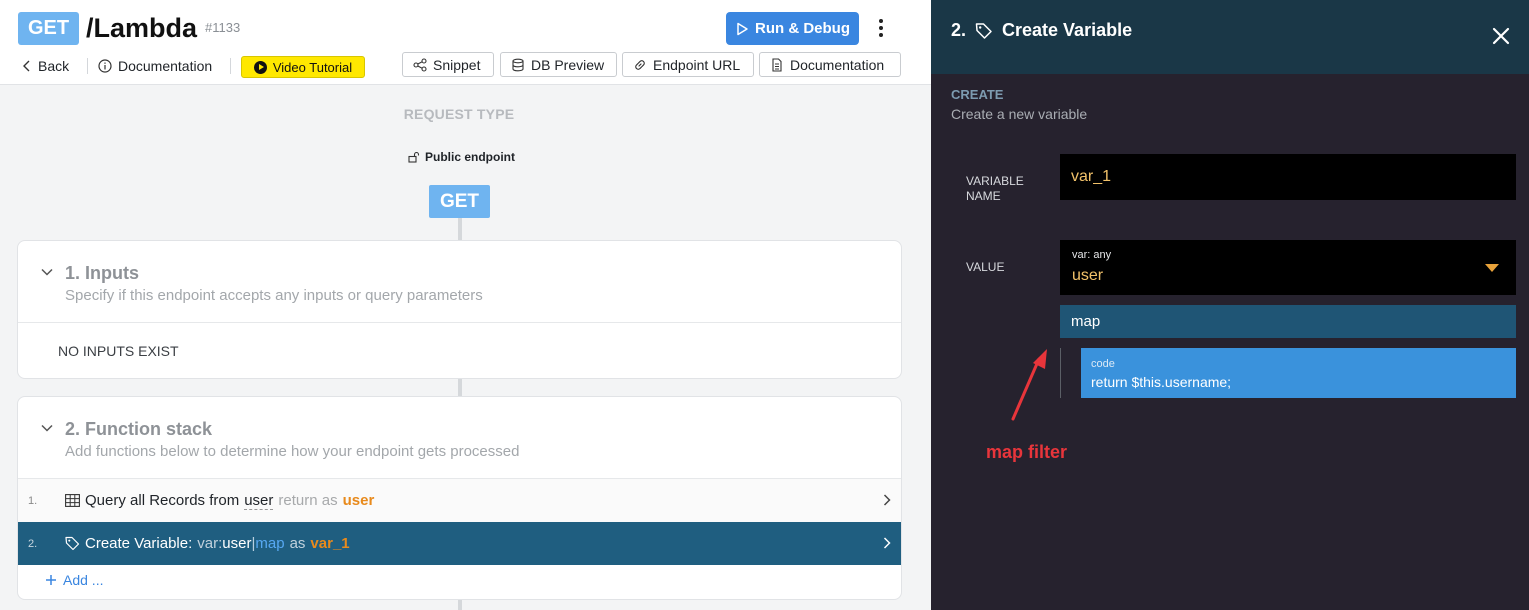 The image size is (1529, 610). Describe the element at coordinates (470, 157) in the screenshot. I see `public-endpoint-label: Public endpoint` at that location.